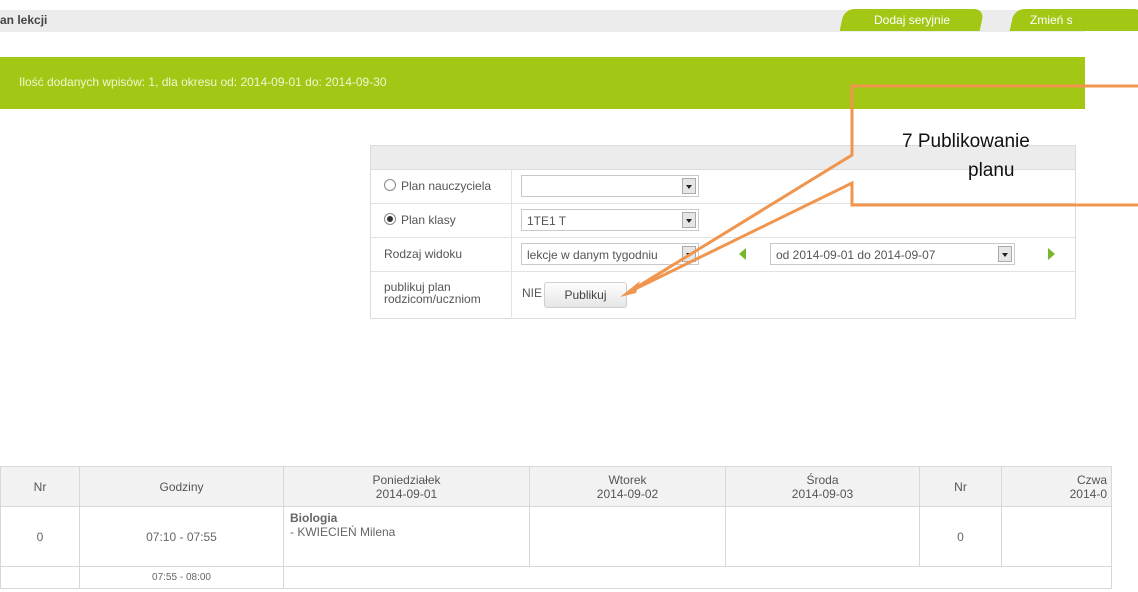 The height and width of the screenshot is (592, 1138). Describe the element at coordinates (697, 577) in the screenshot. I see `break-cell` at that location.